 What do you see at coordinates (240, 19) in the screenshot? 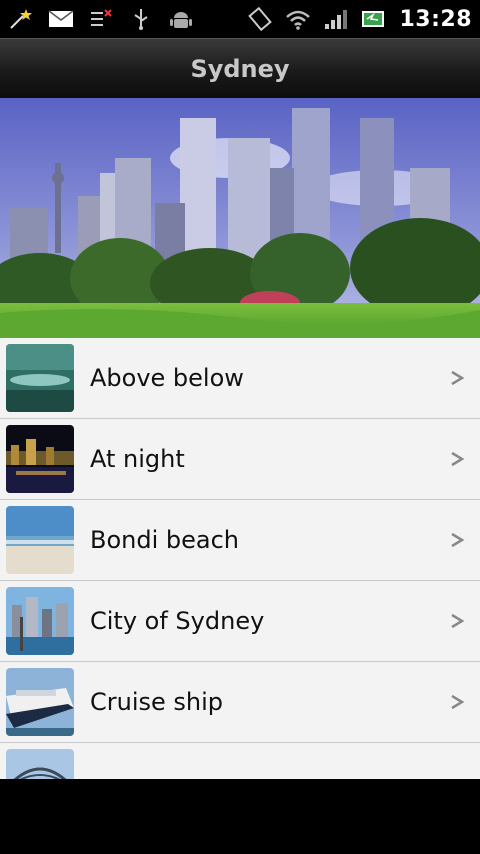
I see `status-bar: 13:28` at bounding box center [240, 19].